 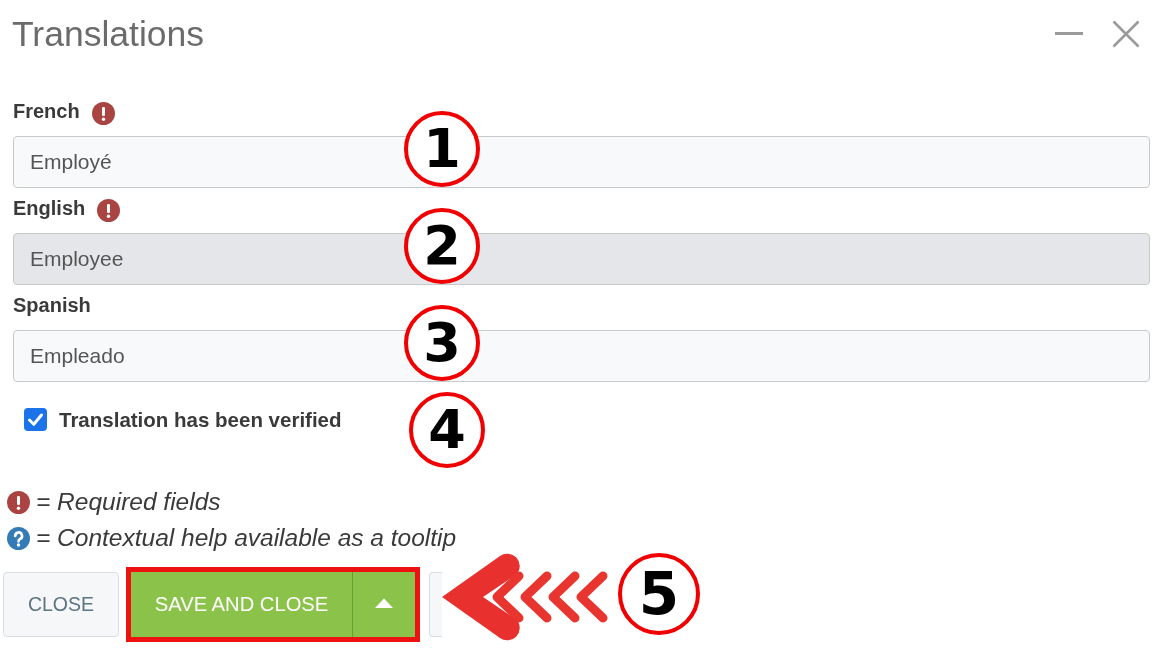 I want to click on help-icon, so click(x=18, y=538).